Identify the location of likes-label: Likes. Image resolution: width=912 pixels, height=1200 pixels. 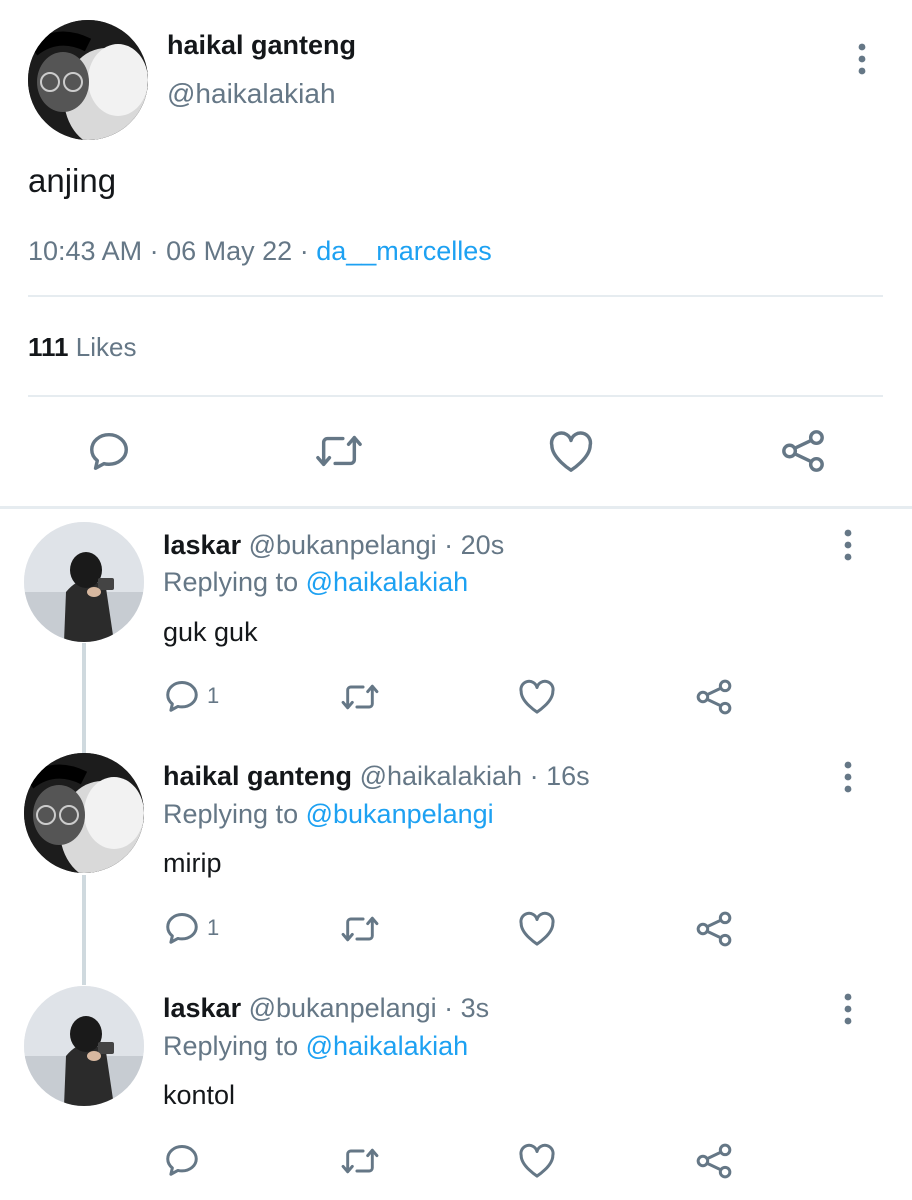
(106, 347).